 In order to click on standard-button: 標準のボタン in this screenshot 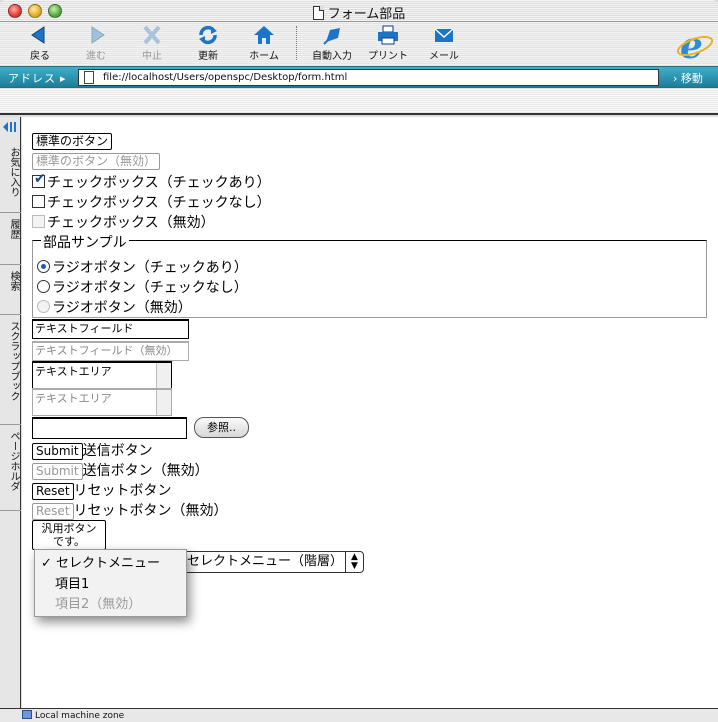, I will do `click(72, 141)`.